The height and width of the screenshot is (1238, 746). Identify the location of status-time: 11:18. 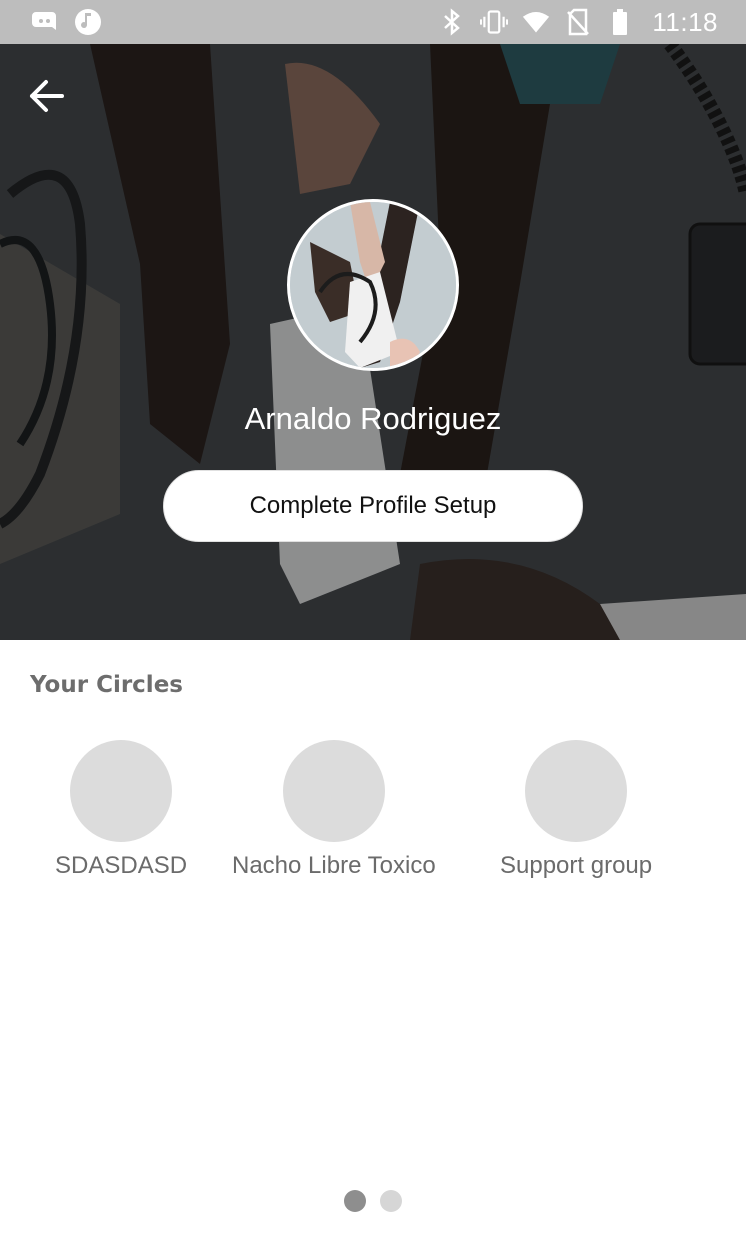
(685, 21).